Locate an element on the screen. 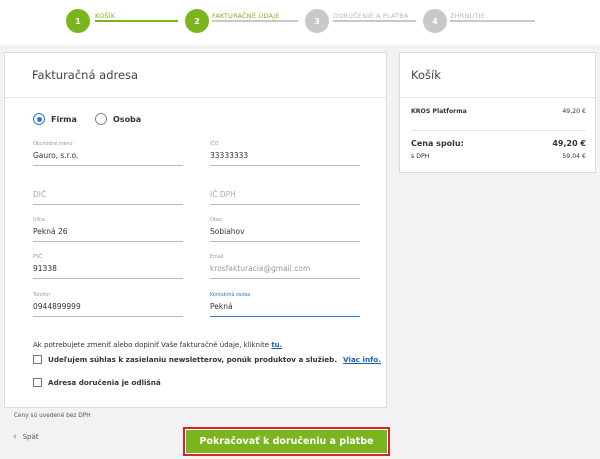 This screenshot has height=459, width=600. step-1-circle: 1 is located at coordinates (78, 21).